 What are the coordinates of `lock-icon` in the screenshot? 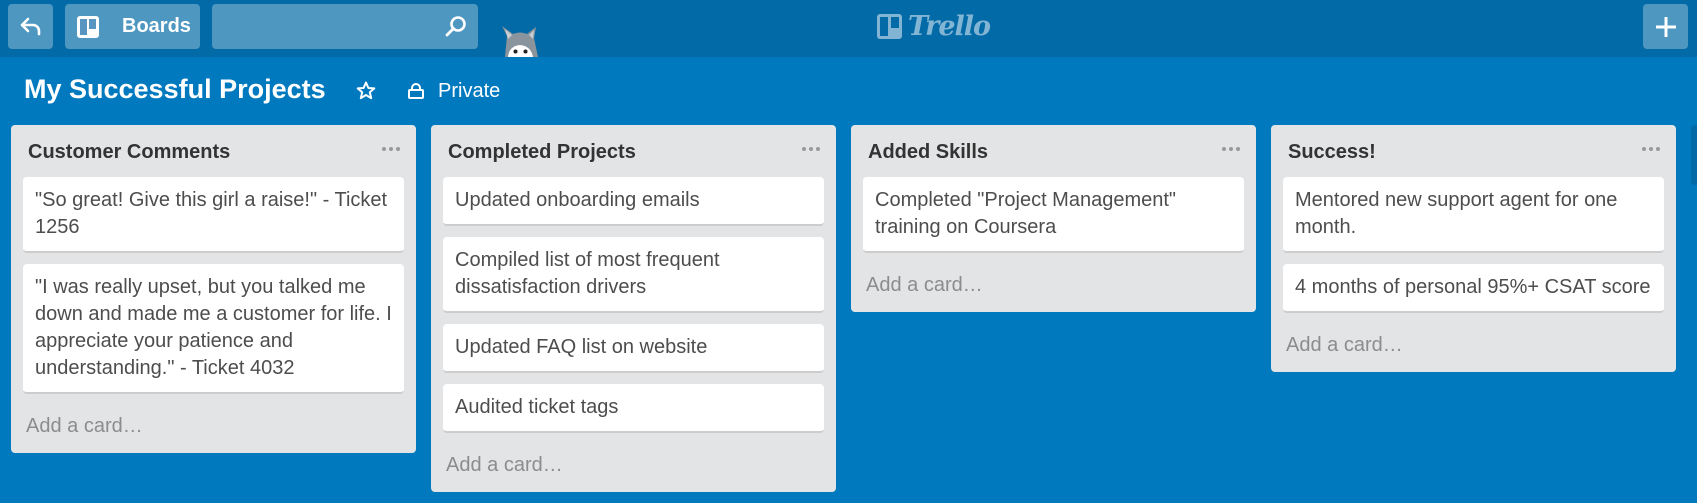 It's located at (416, 91).